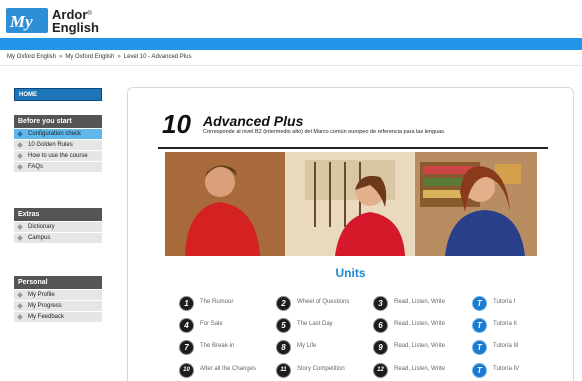 The image size is (582, 381). Describe the element at coordinates (321, 369) in the screenshot. I see `unit-label: Story Competition` at that location.